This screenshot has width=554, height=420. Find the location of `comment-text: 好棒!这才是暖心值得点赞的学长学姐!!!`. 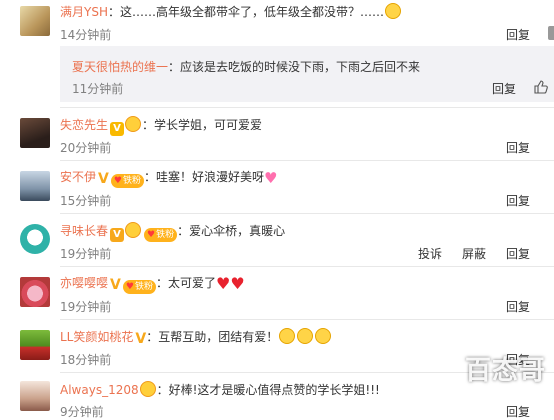

comment-text: 好棒!这才是暖心值得点赞的学长学姐!!! is located at coordinates (274, 390).